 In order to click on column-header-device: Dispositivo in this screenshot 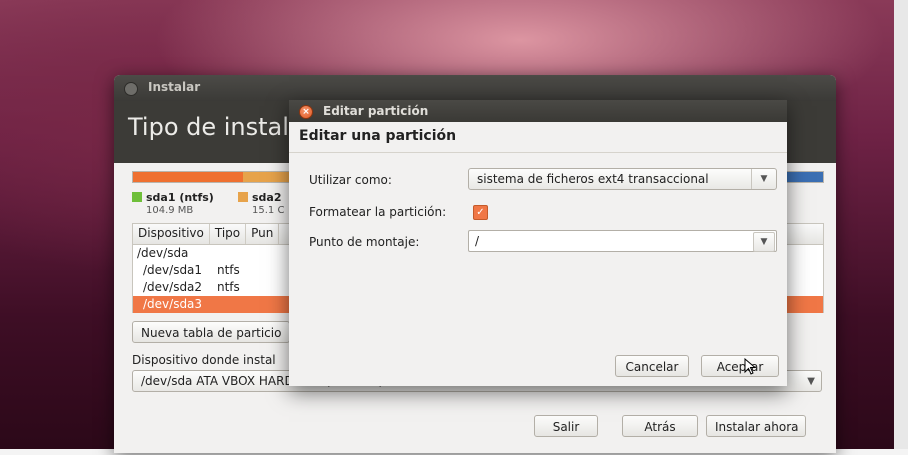, I will do `click(171, 234)`.